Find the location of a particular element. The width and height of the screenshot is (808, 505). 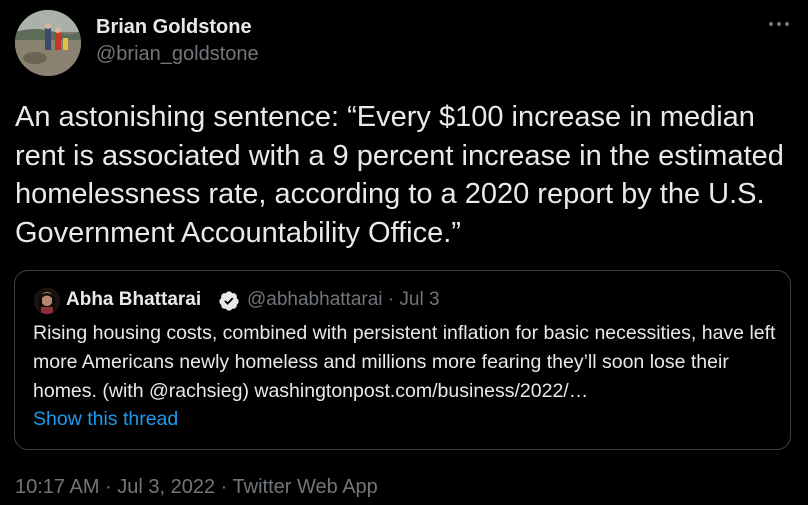

tweet-timestamp: 10:17 AM · Jul 3, 2022 · Twitter Web App is located at coordinates (196, 487).